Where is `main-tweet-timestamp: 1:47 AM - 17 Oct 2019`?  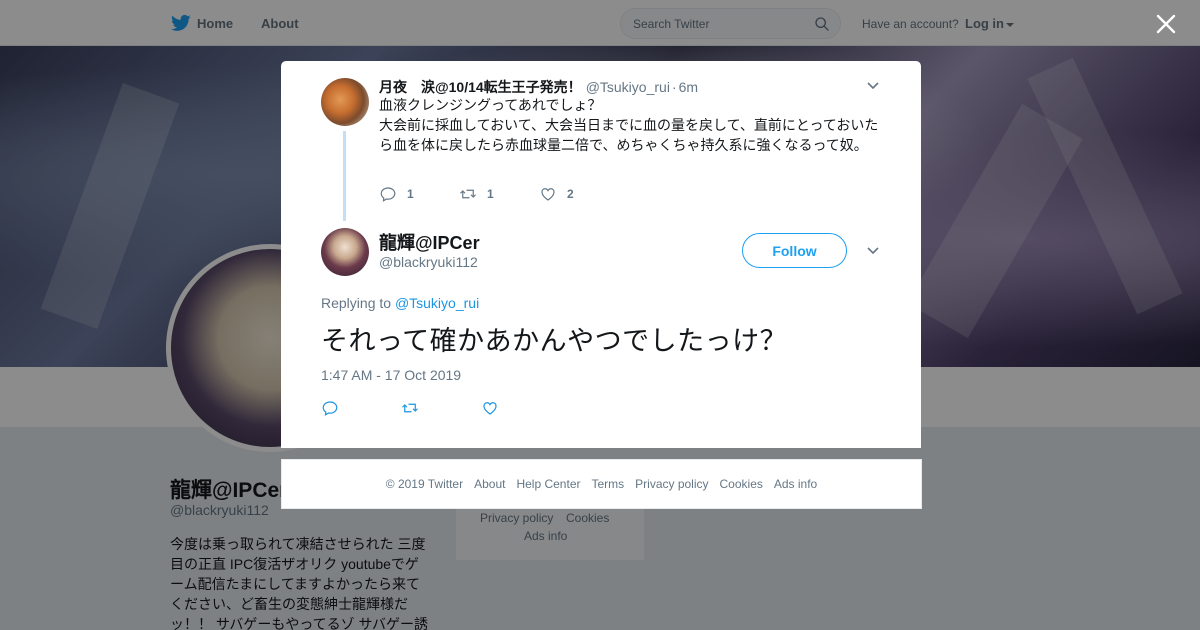 main-tweet-timestamp: 1:47 AM - 17 Oct 2019 is located at coordinates (391, 375).